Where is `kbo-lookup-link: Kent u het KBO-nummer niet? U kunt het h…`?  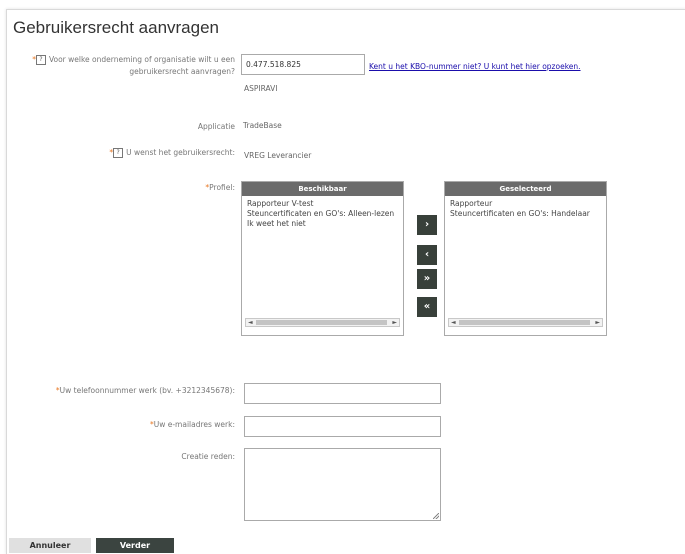 kbo-lookup-link: Kent u het KBO-nummer niet? U kunt het h… is located at coordinates (475, 66).